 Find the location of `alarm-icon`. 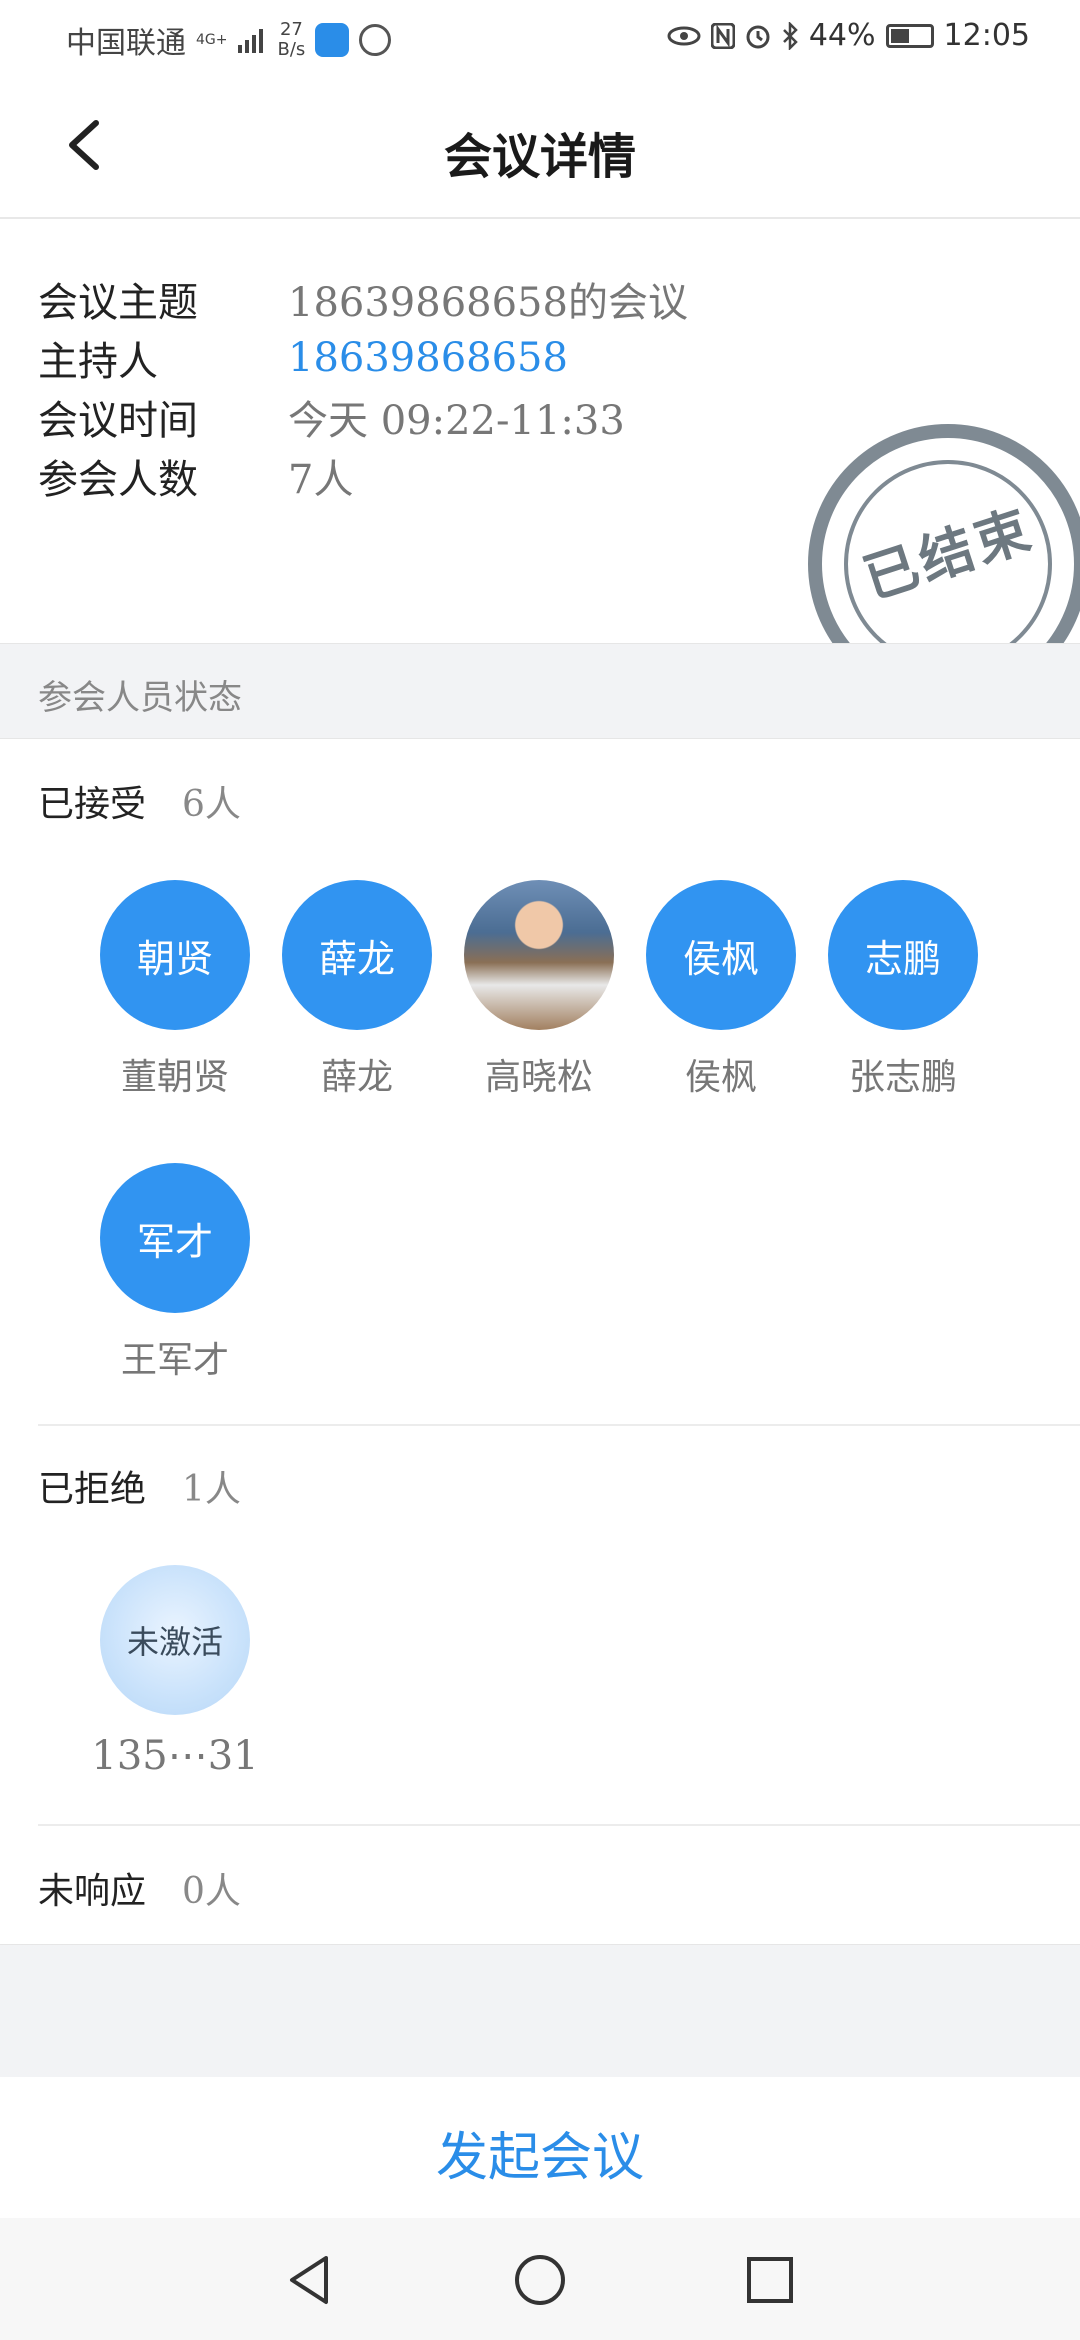

alarm-icon is located at coordinates (758, 36).